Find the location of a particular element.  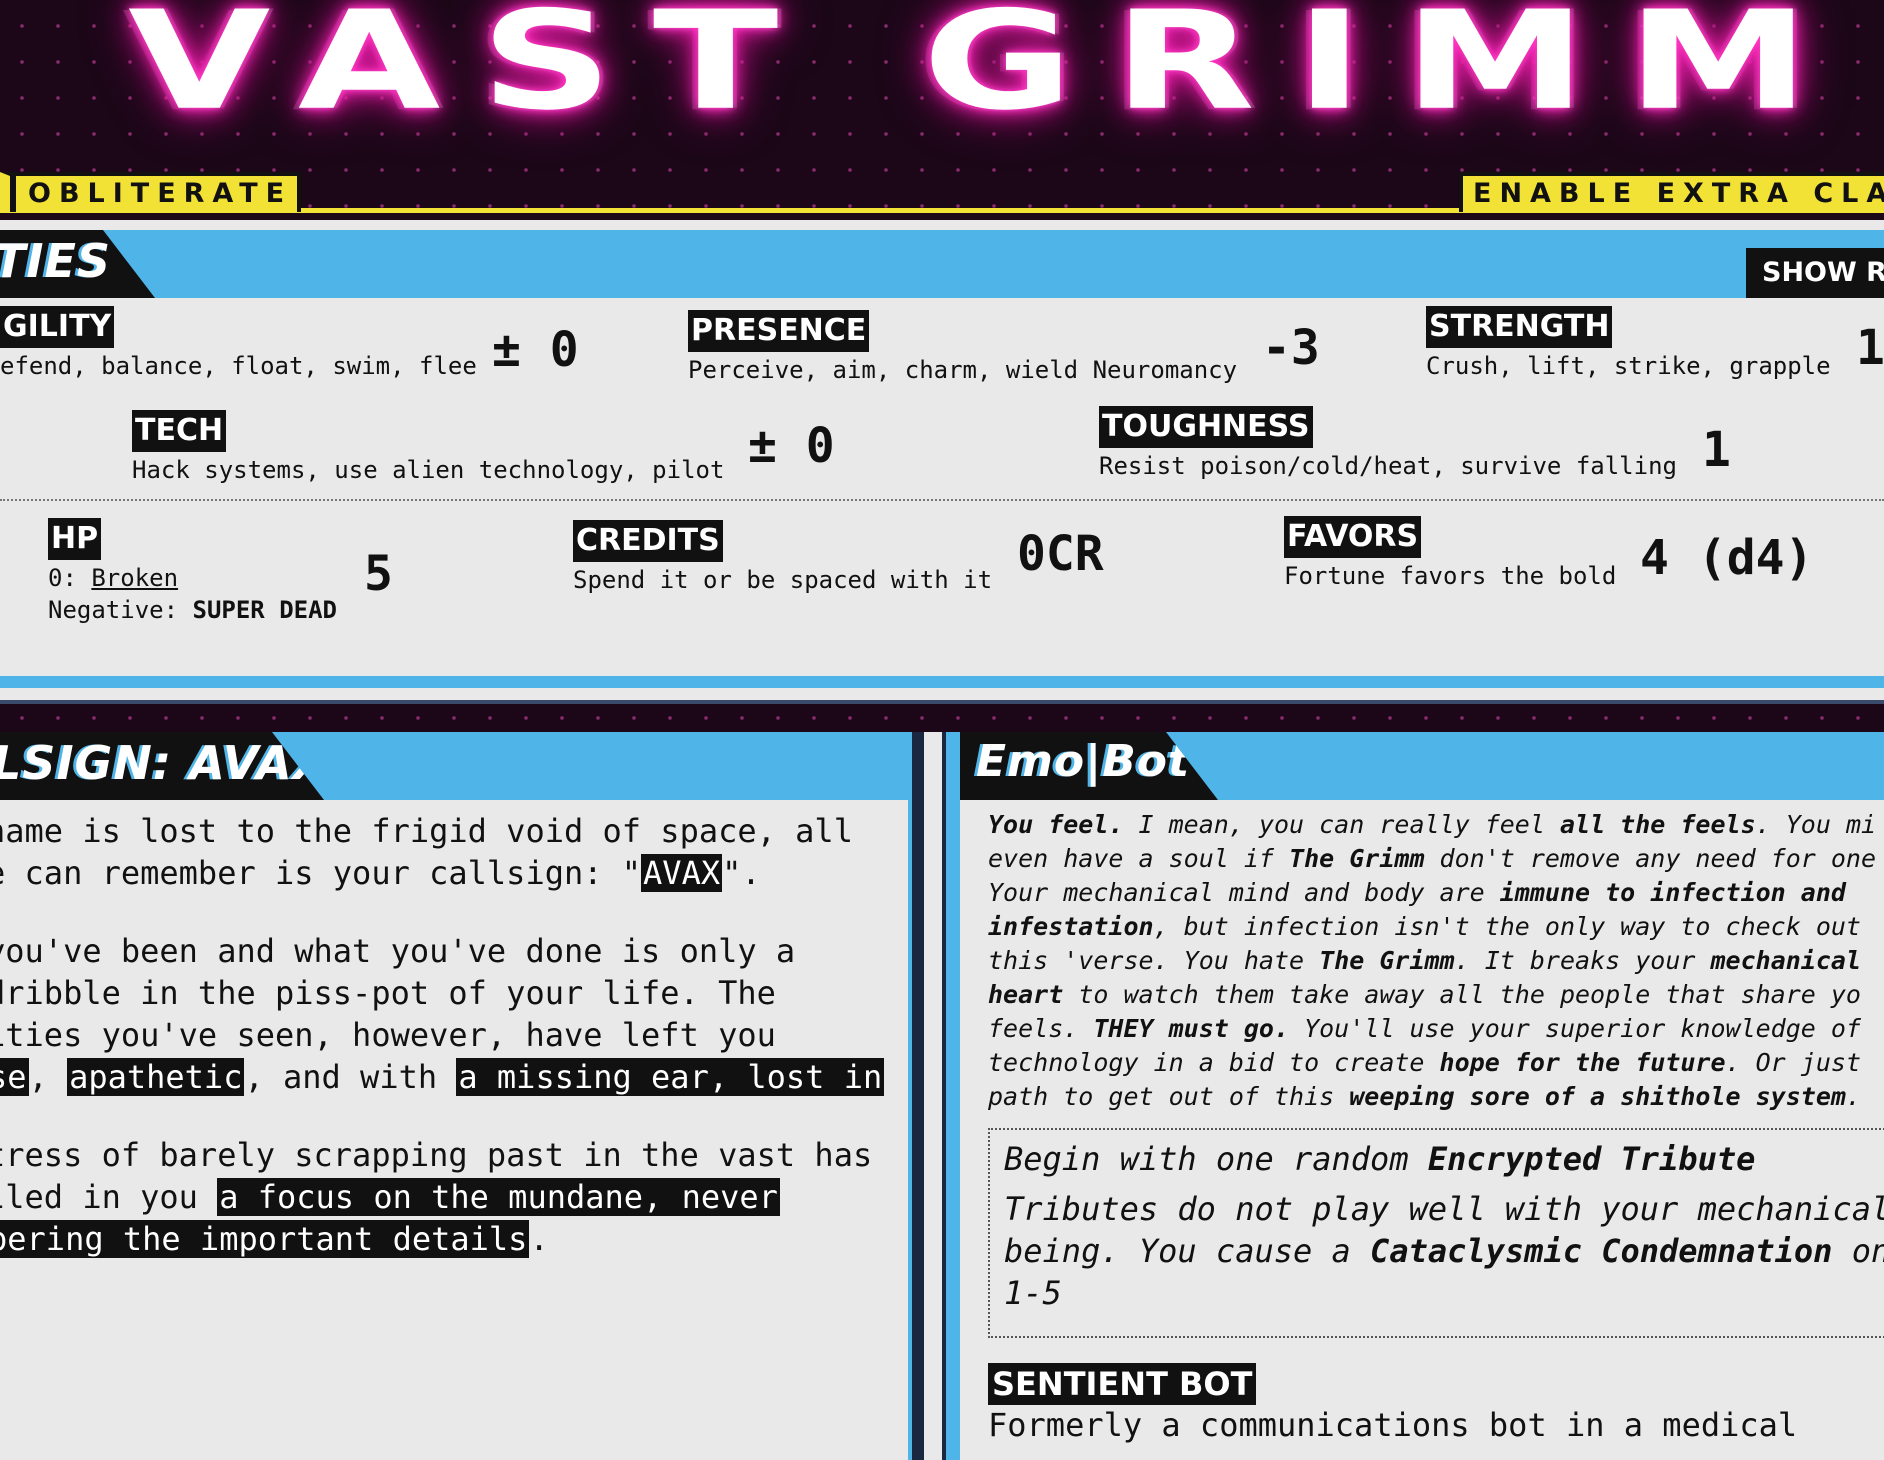

stat-name: STRENGTH is located at coordinates (1519, 327).